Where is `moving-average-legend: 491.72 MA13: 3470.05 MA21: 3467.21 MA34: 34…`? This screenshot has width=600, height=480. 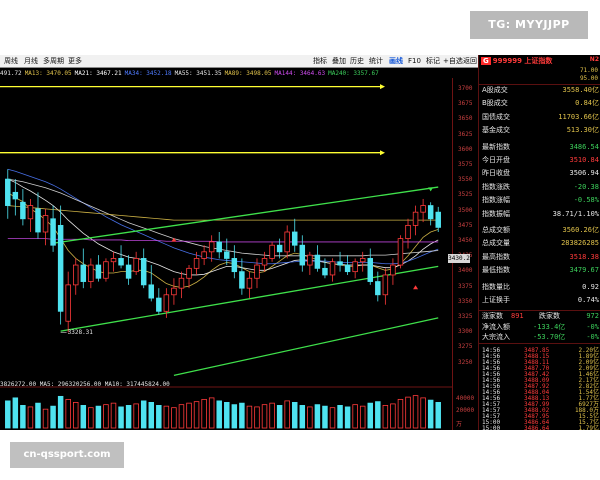 moving-average-legend: 491.72 MA13: 3470.05 MA21: 3467.21 MA34: 34… is located at coordinates (227, 73).